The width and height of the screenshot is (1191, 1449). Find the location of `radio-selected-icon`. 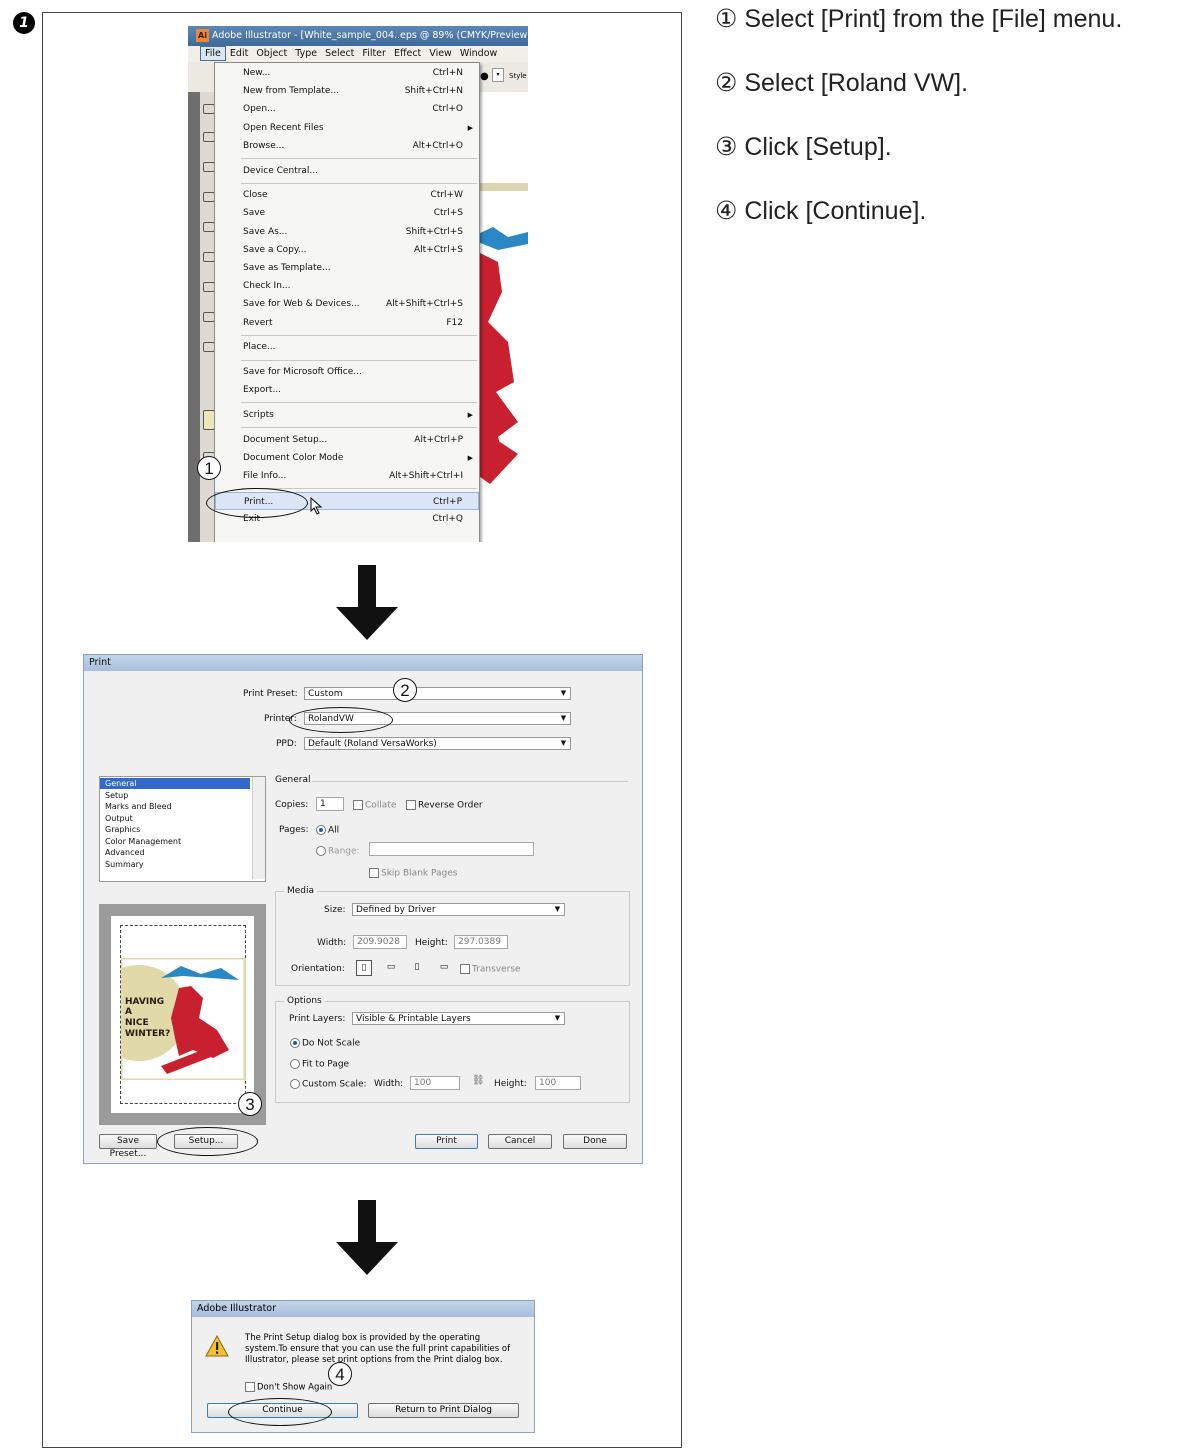

radio-selected-icon is located at coordinates (295, 1043).